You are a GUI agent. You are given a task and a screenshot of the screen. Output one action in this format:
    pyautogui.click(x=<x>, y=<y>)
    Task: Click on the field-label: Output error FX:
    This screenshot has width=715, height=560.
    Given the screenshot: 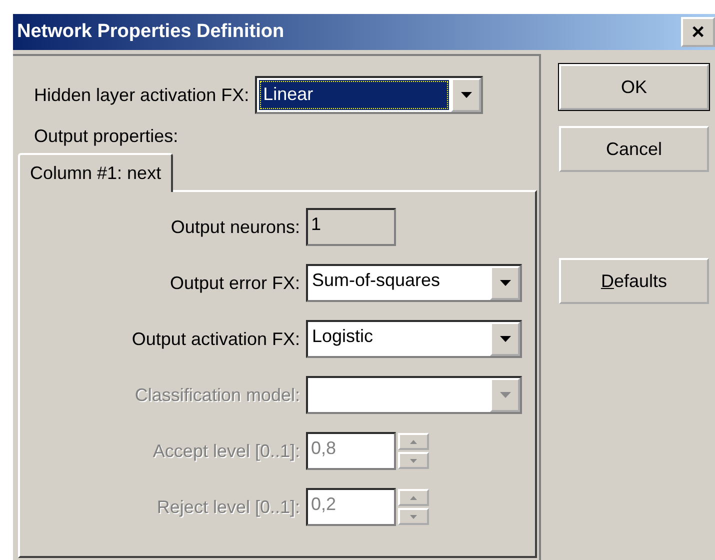 What is the action you would take?
    pyautogui.click(x=234, y=283)
    